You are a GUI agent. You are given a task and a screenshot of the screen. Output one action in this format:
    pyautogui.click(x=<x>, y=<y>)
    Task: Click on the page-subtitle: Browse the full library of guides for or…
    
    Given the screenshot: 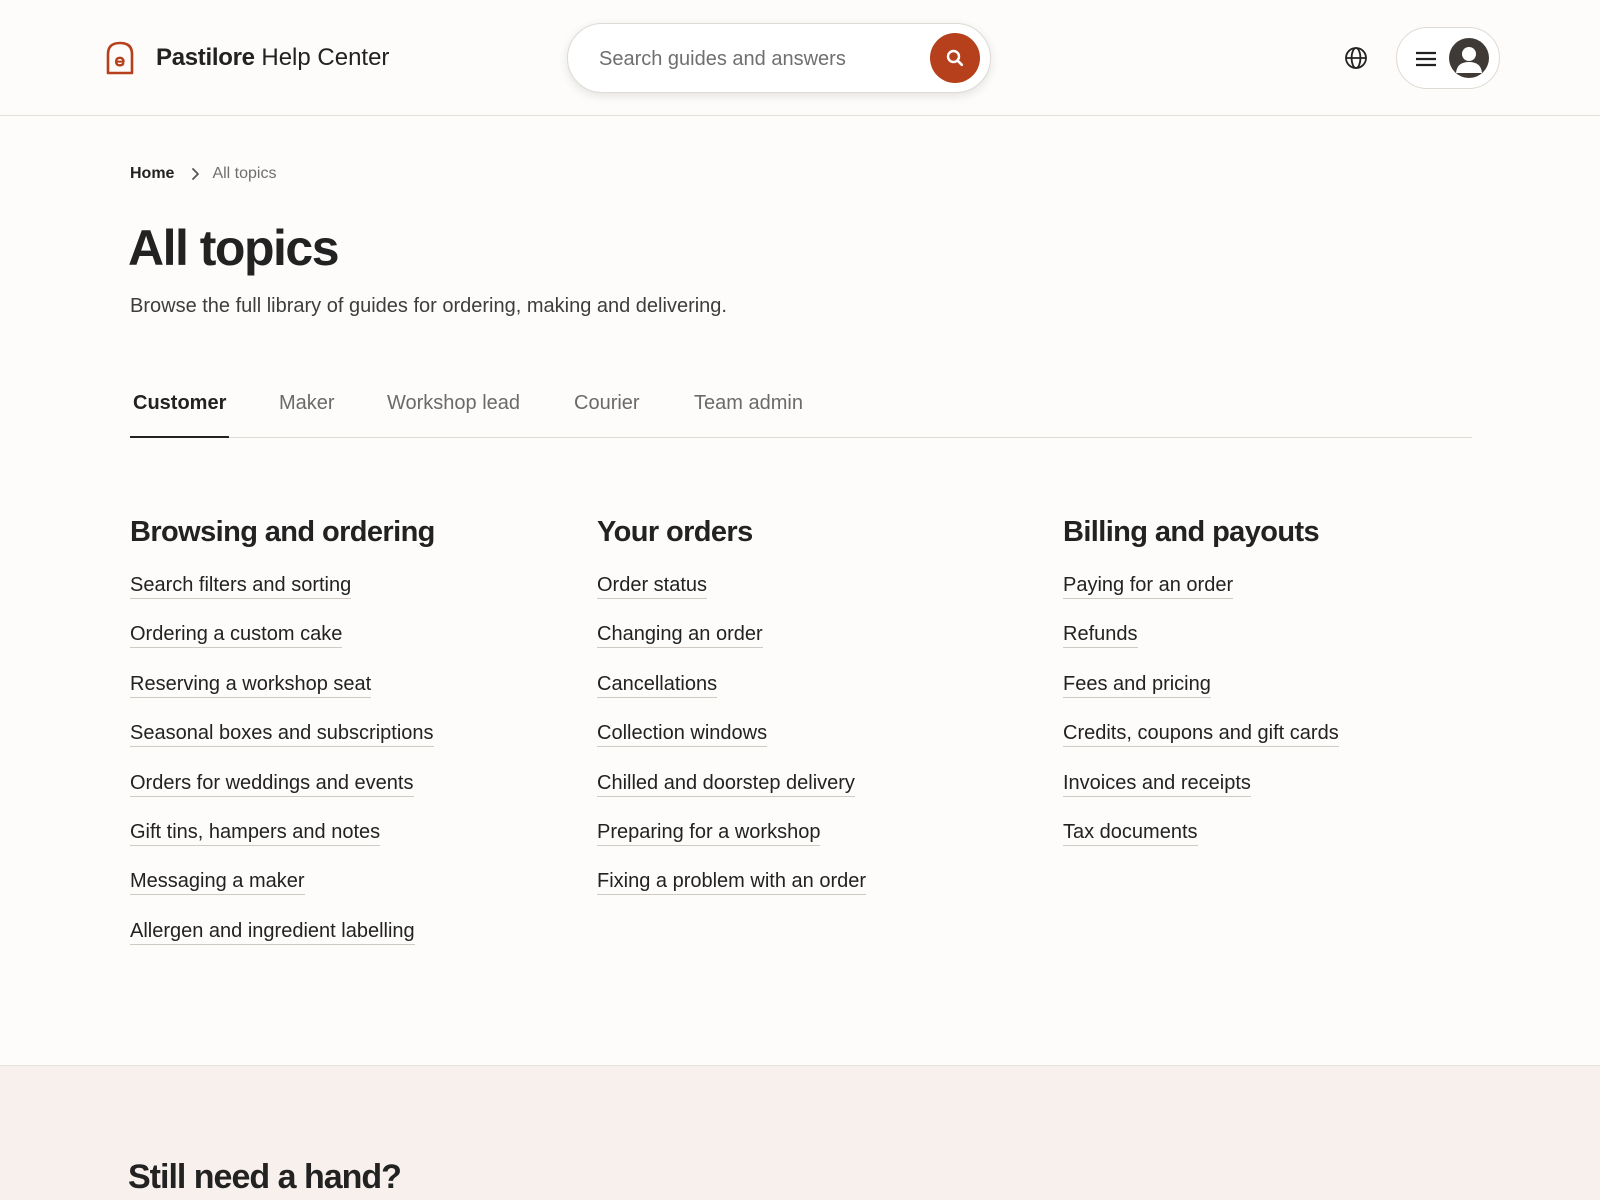 What is the action you would take?
    pyautogui.click(x=428, y=306)
    